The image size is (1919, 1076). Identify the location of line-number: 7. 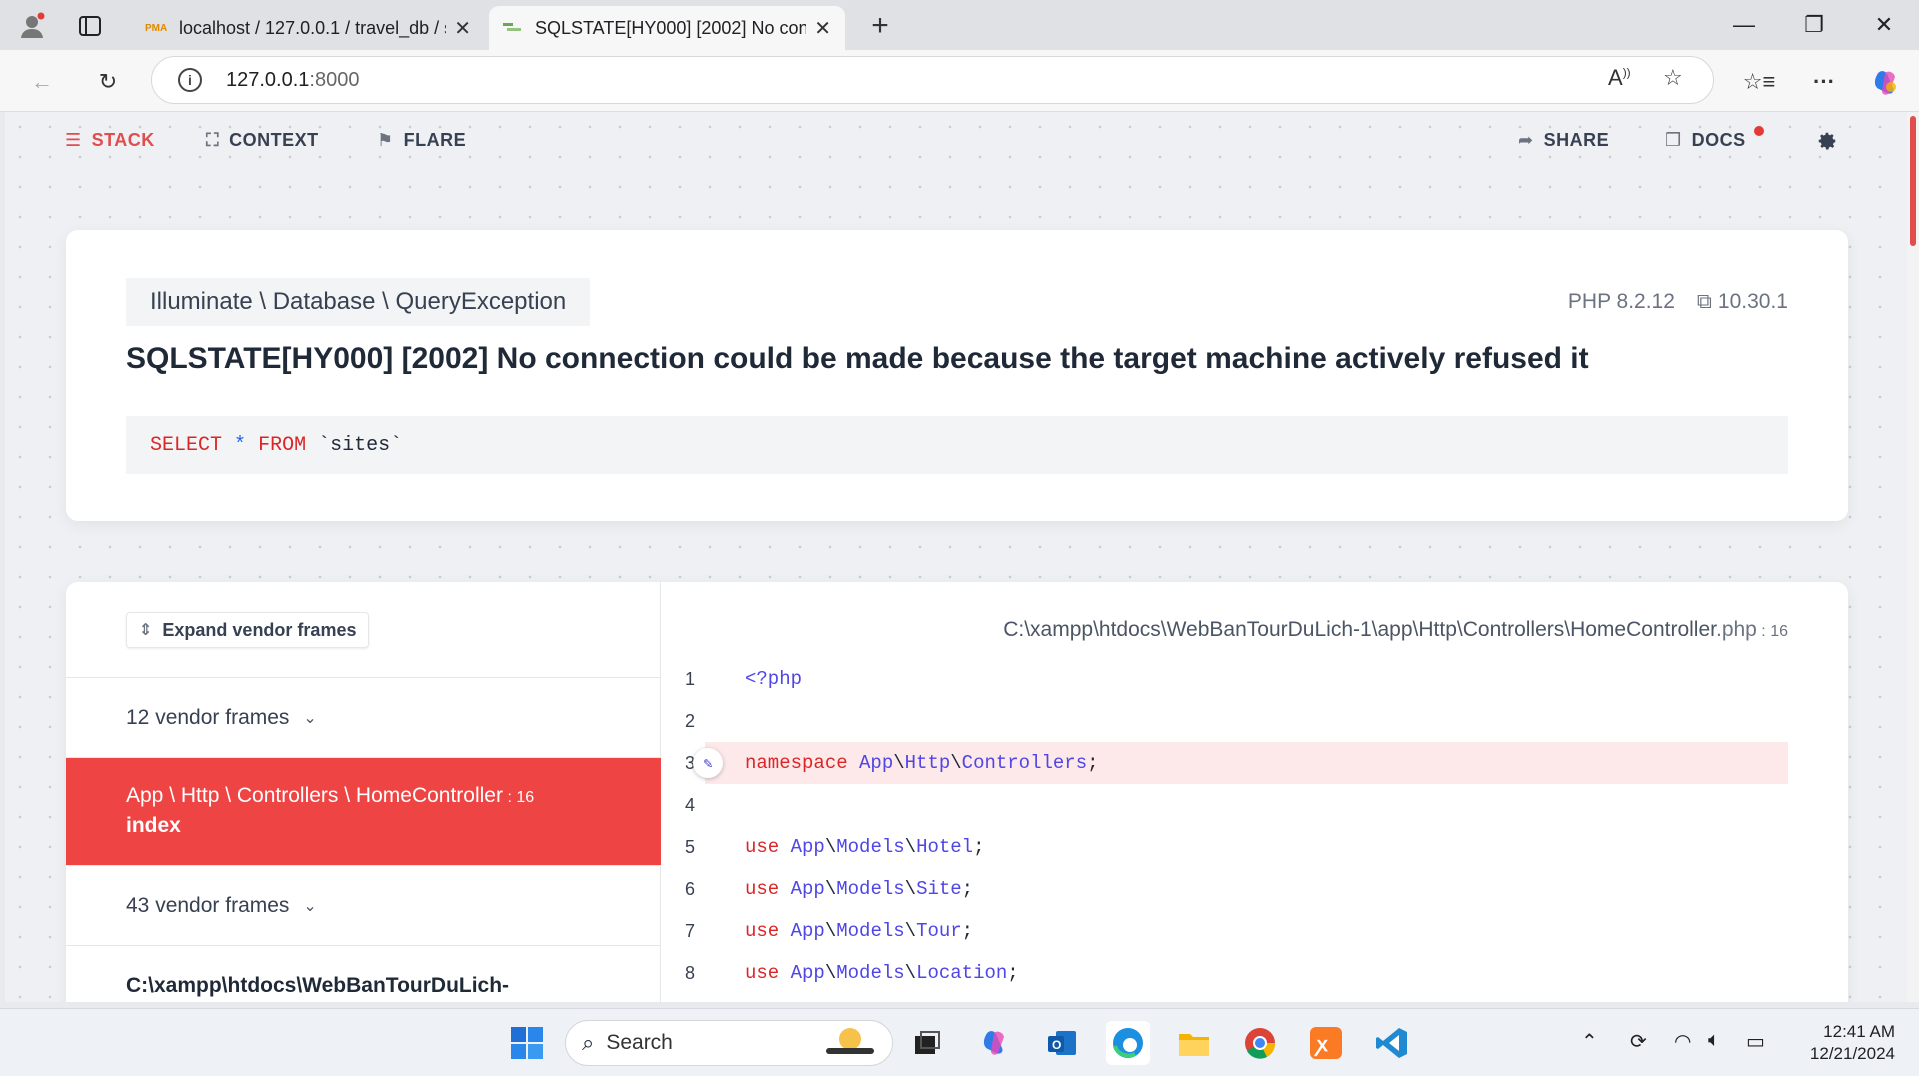
(700, 931).